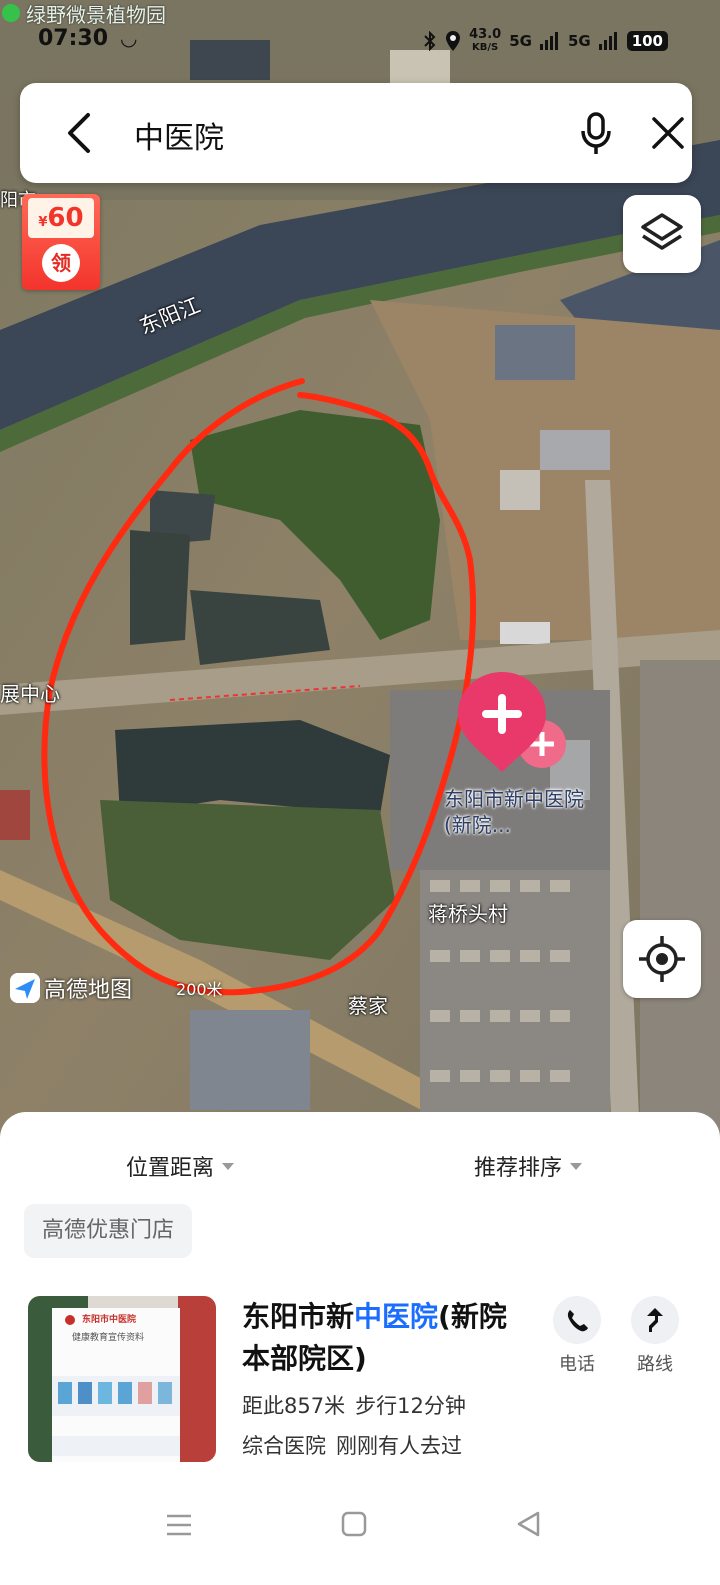 The height and width of the screenshot is (1585, 720). I want to click on phone-icon, so click(577, 1320).